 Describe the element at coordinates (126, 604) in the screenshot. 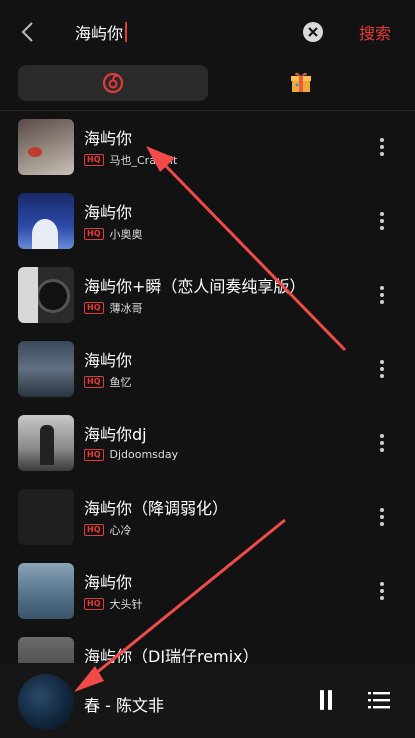

I see `artist-name: 大头针` at that location.